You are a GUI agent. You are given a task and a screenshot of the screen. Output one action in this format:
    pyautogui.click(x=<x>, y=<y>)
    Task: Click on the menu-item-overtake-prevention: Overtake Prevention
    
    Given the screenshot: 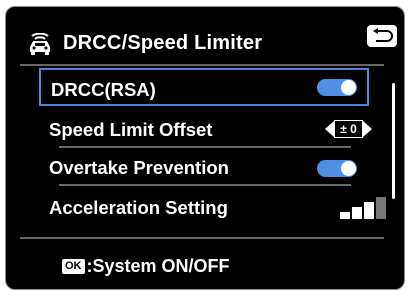 What is the action you would take?
    pyautogui.click(x=204, y=167)
    